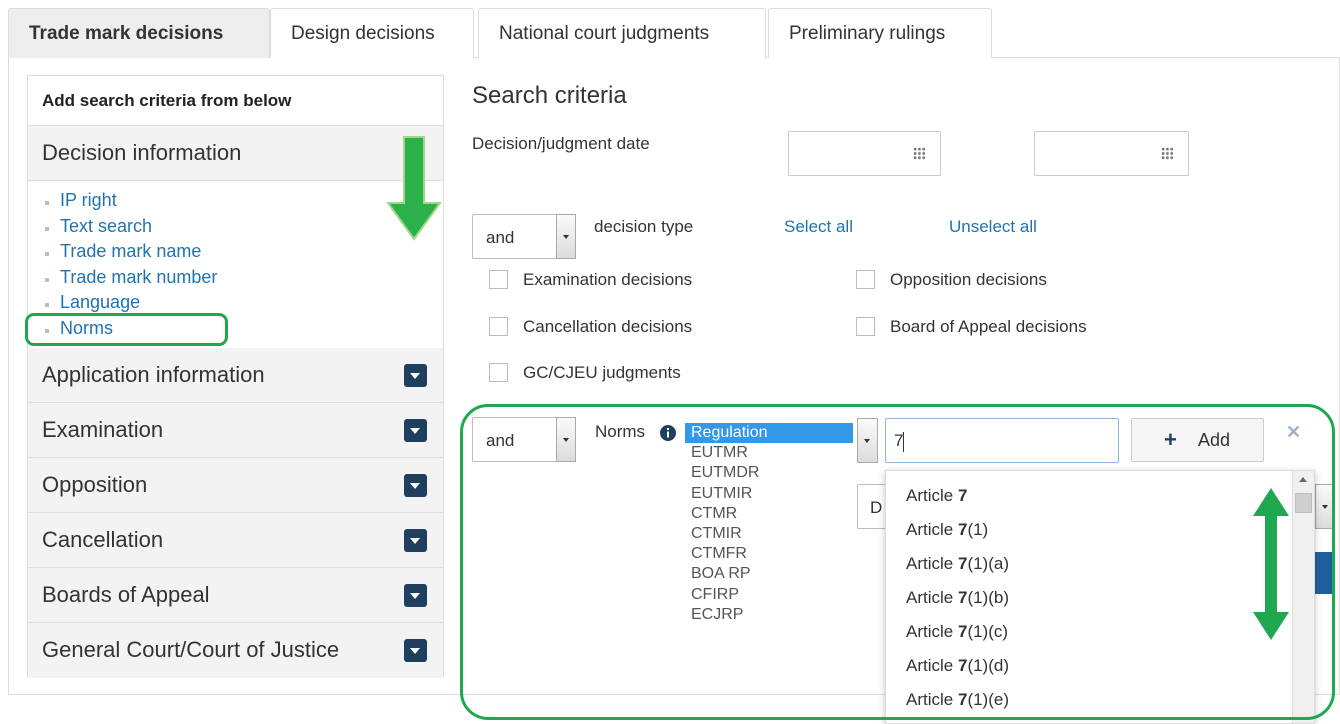 The width and height of the screenshot is (1340, 724). Describe the element at coordinates (235, 430) in the screenshot. I see `section-examination: Examination` at that location.